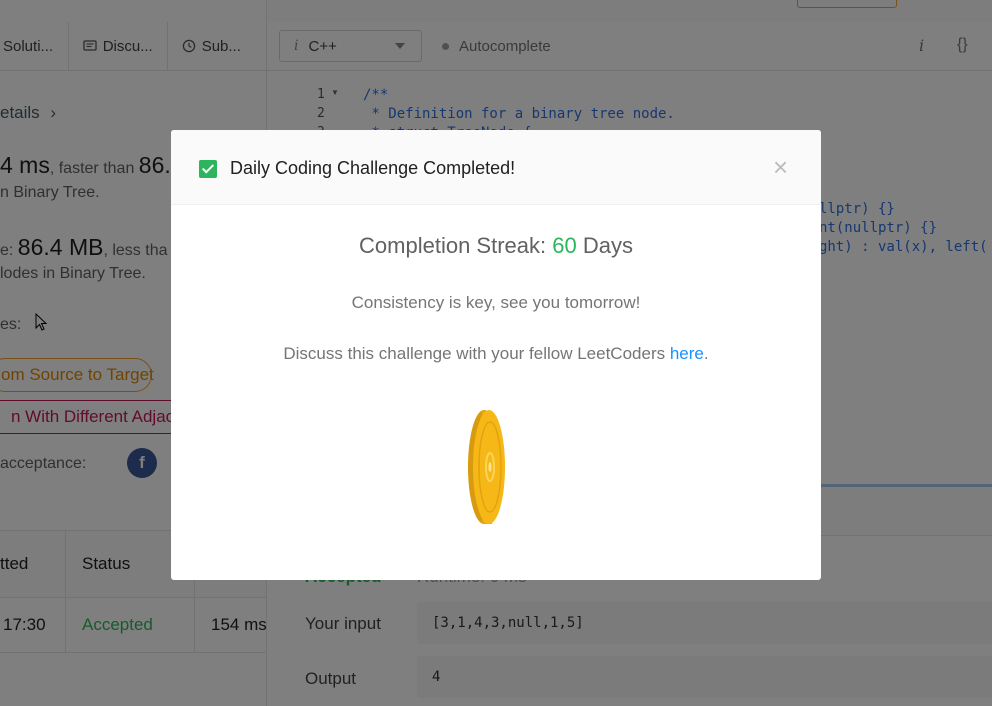 The image size is (992, 706). What do you see at coordinates (706, 353) in the screenshot?
I see `discuss-suffix: .` at bounding box center [706, 353].